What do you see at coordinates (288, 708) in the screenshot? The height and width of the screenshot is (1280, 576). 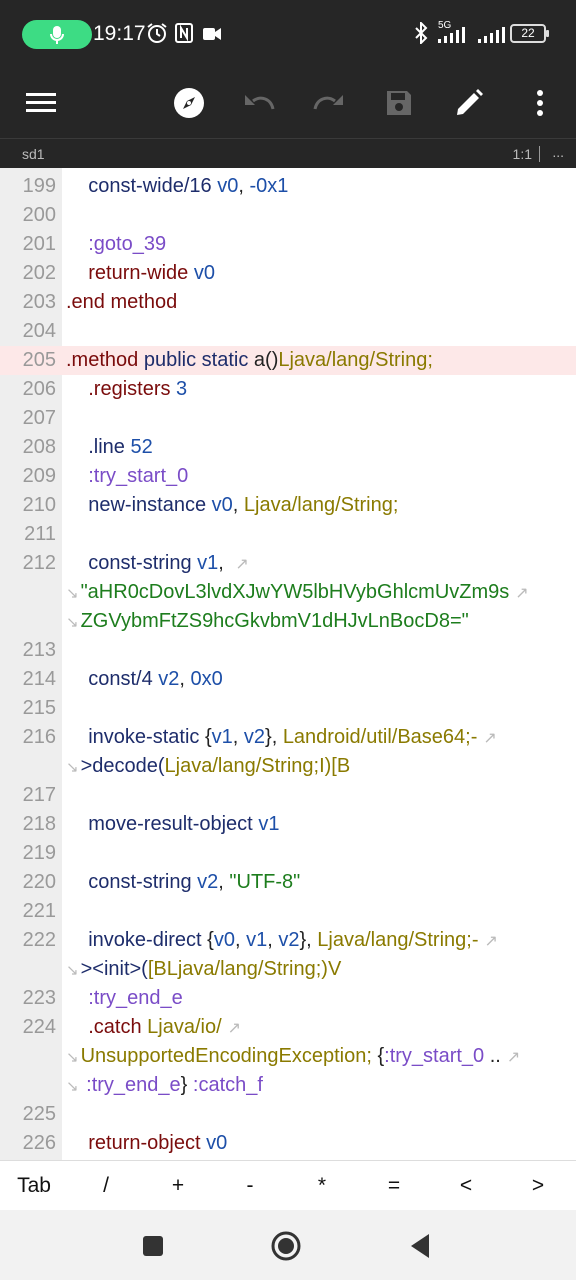 I see `code-line: 215` at bounding box center [288, 708].